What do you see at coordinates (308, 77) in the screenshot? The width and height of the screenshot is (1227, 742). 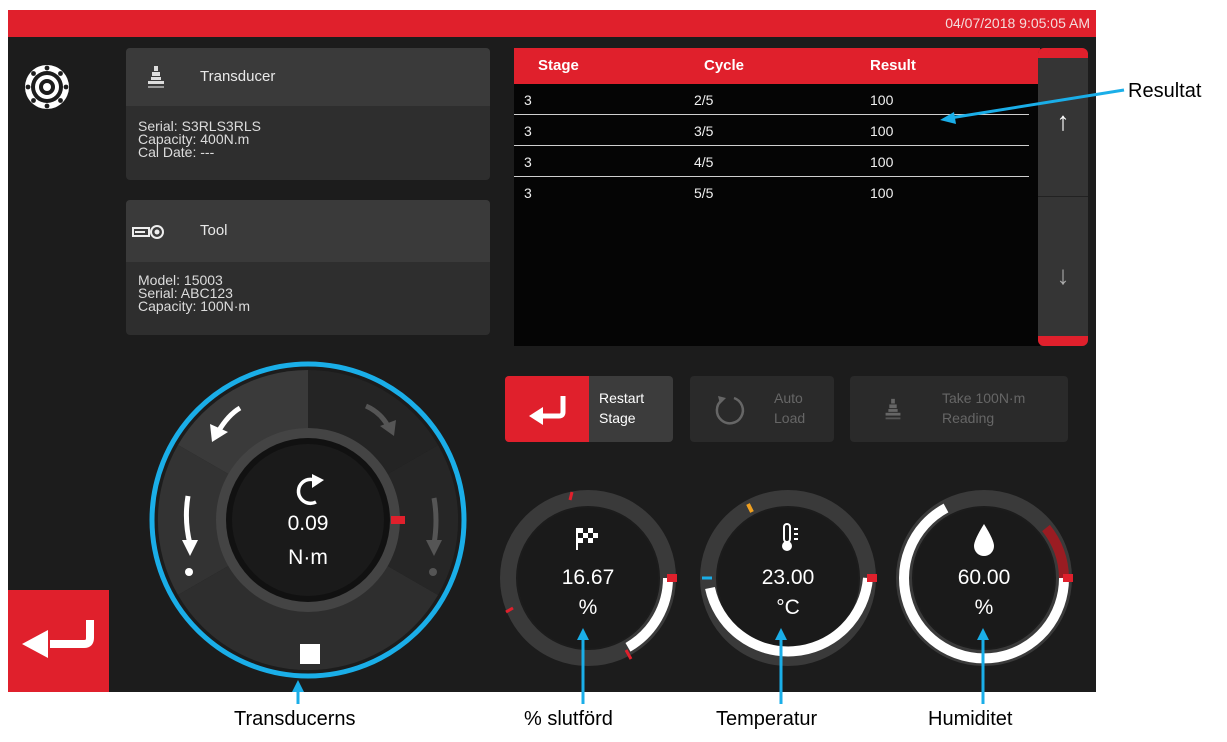 I see `transducer-card-header: Transducer` at bounding box center [308, 77].